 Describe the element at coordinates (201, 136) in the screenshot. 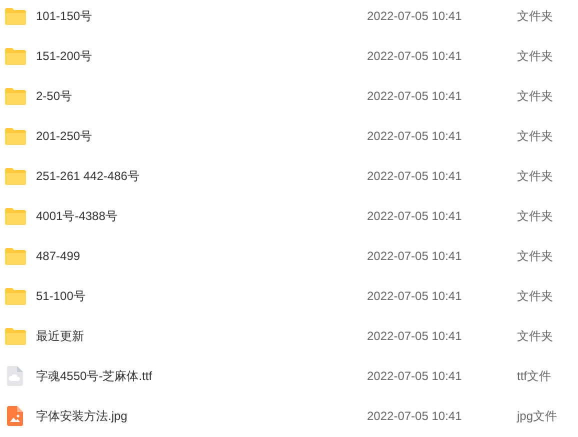

I see `file-name: 201-250号` at that location.